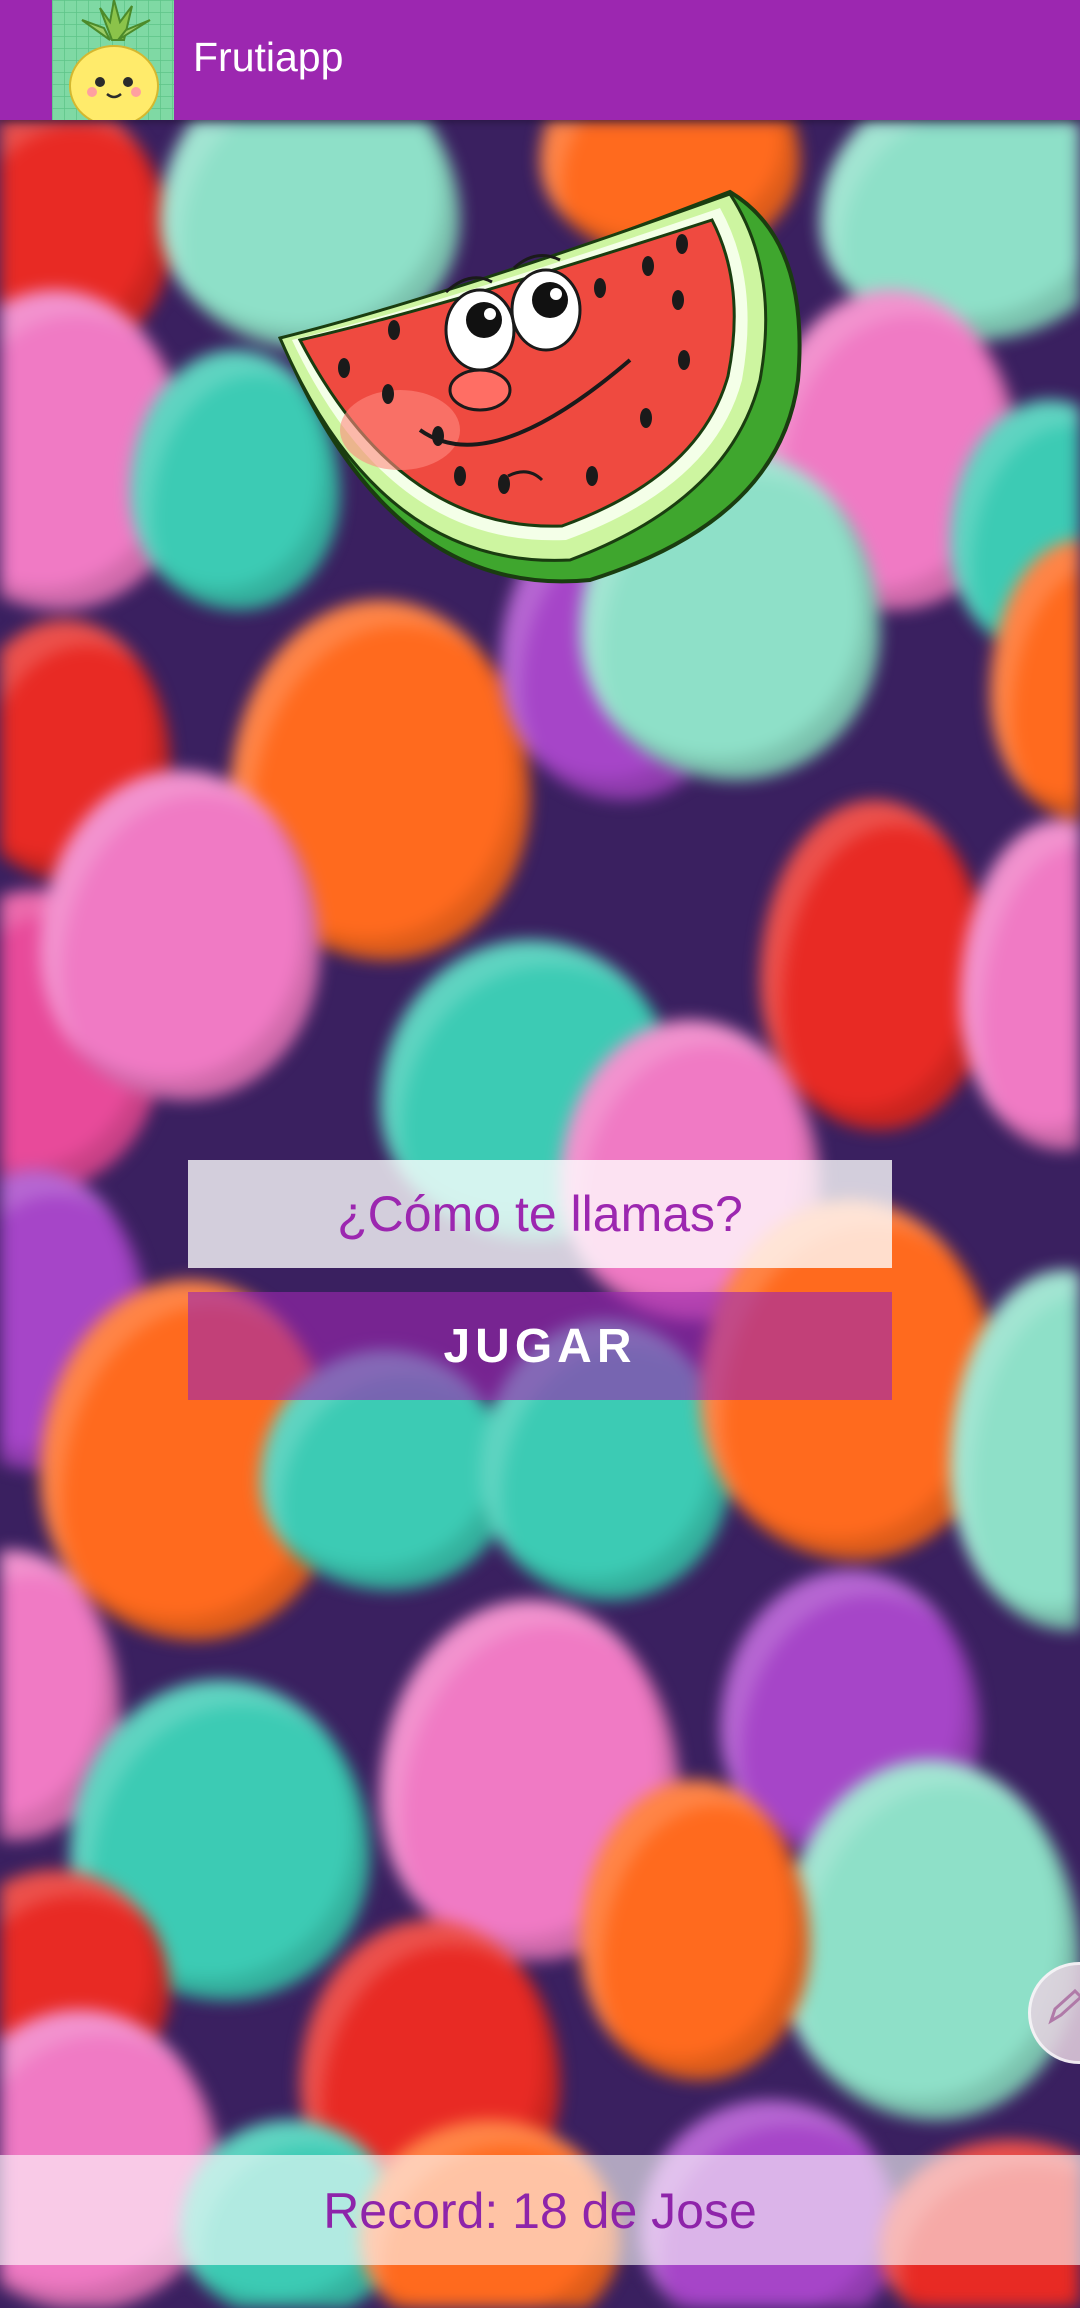 This screenshot has height=2308, width=1080. I want to click on pineapple-icon, so click(113, 60).